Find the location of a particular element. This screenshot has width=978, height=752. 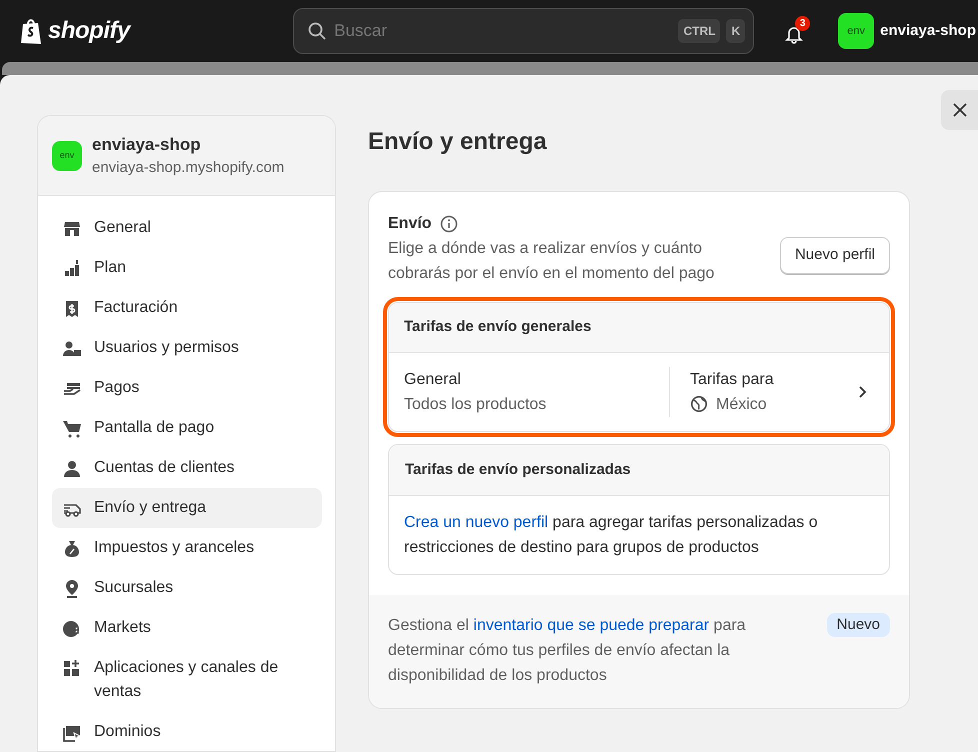

cart-icon is located at coordinates (72, 429).